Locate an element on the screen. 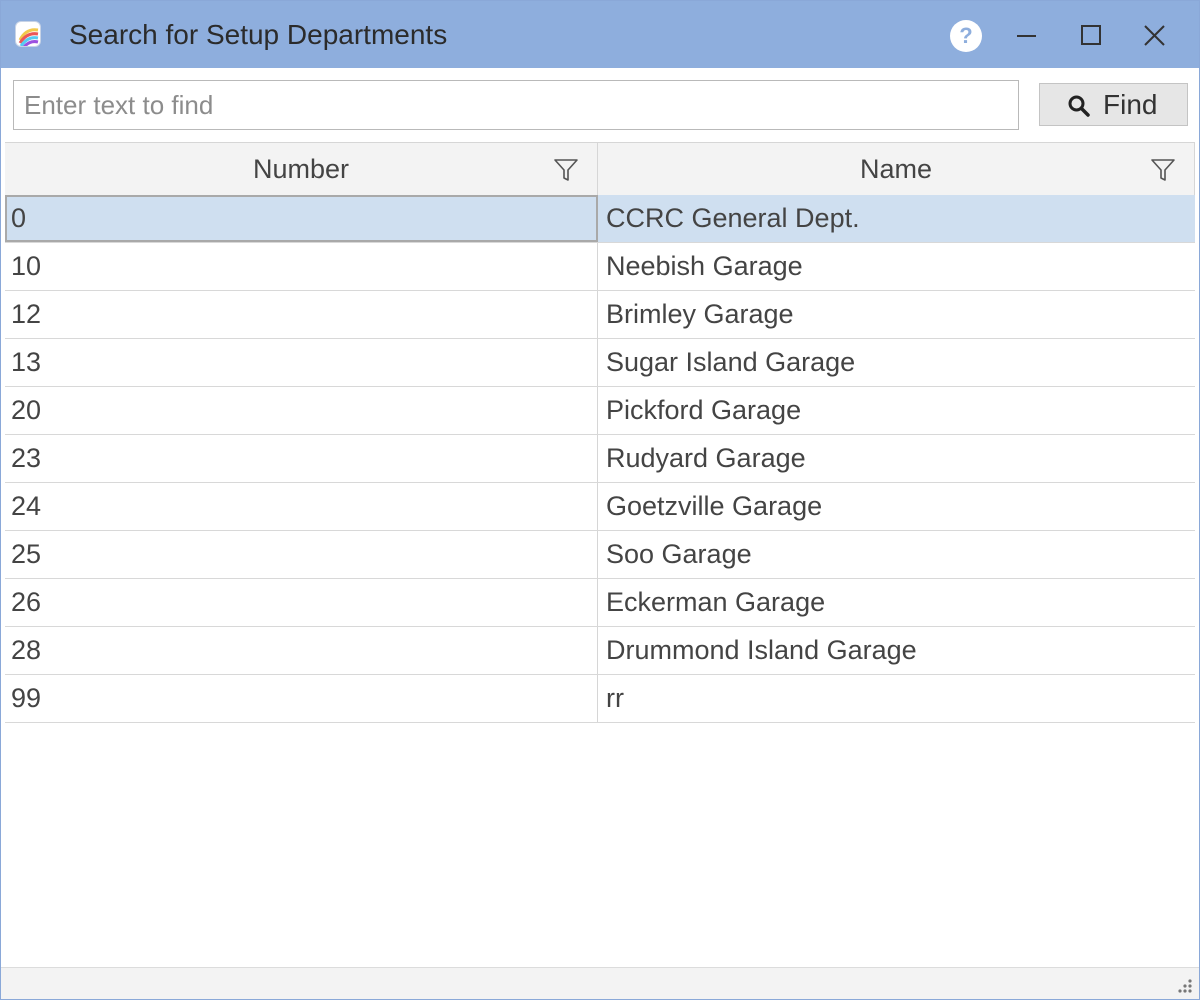  search-input is located at coordinates (516, 105).